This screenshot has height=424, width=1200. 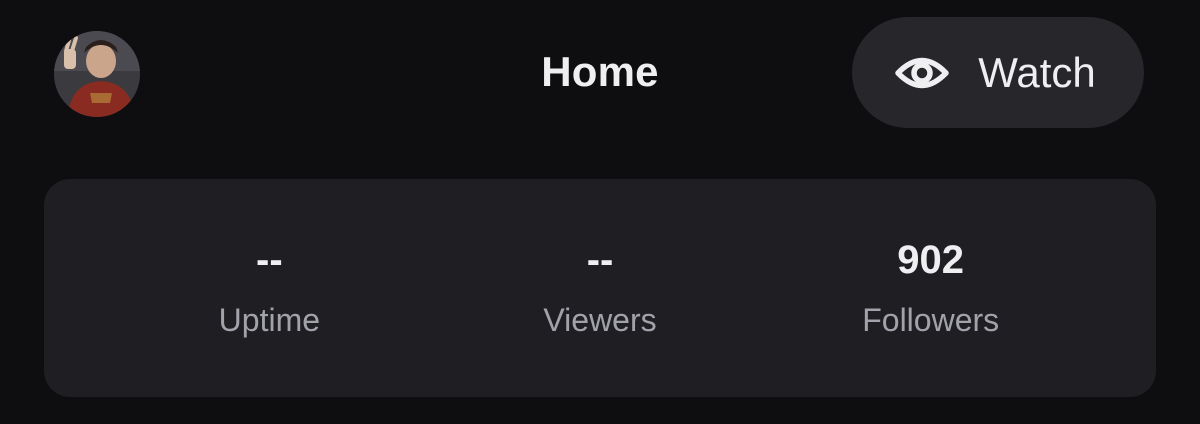 I want to click on avatar-image, so click(x=97, y=74).